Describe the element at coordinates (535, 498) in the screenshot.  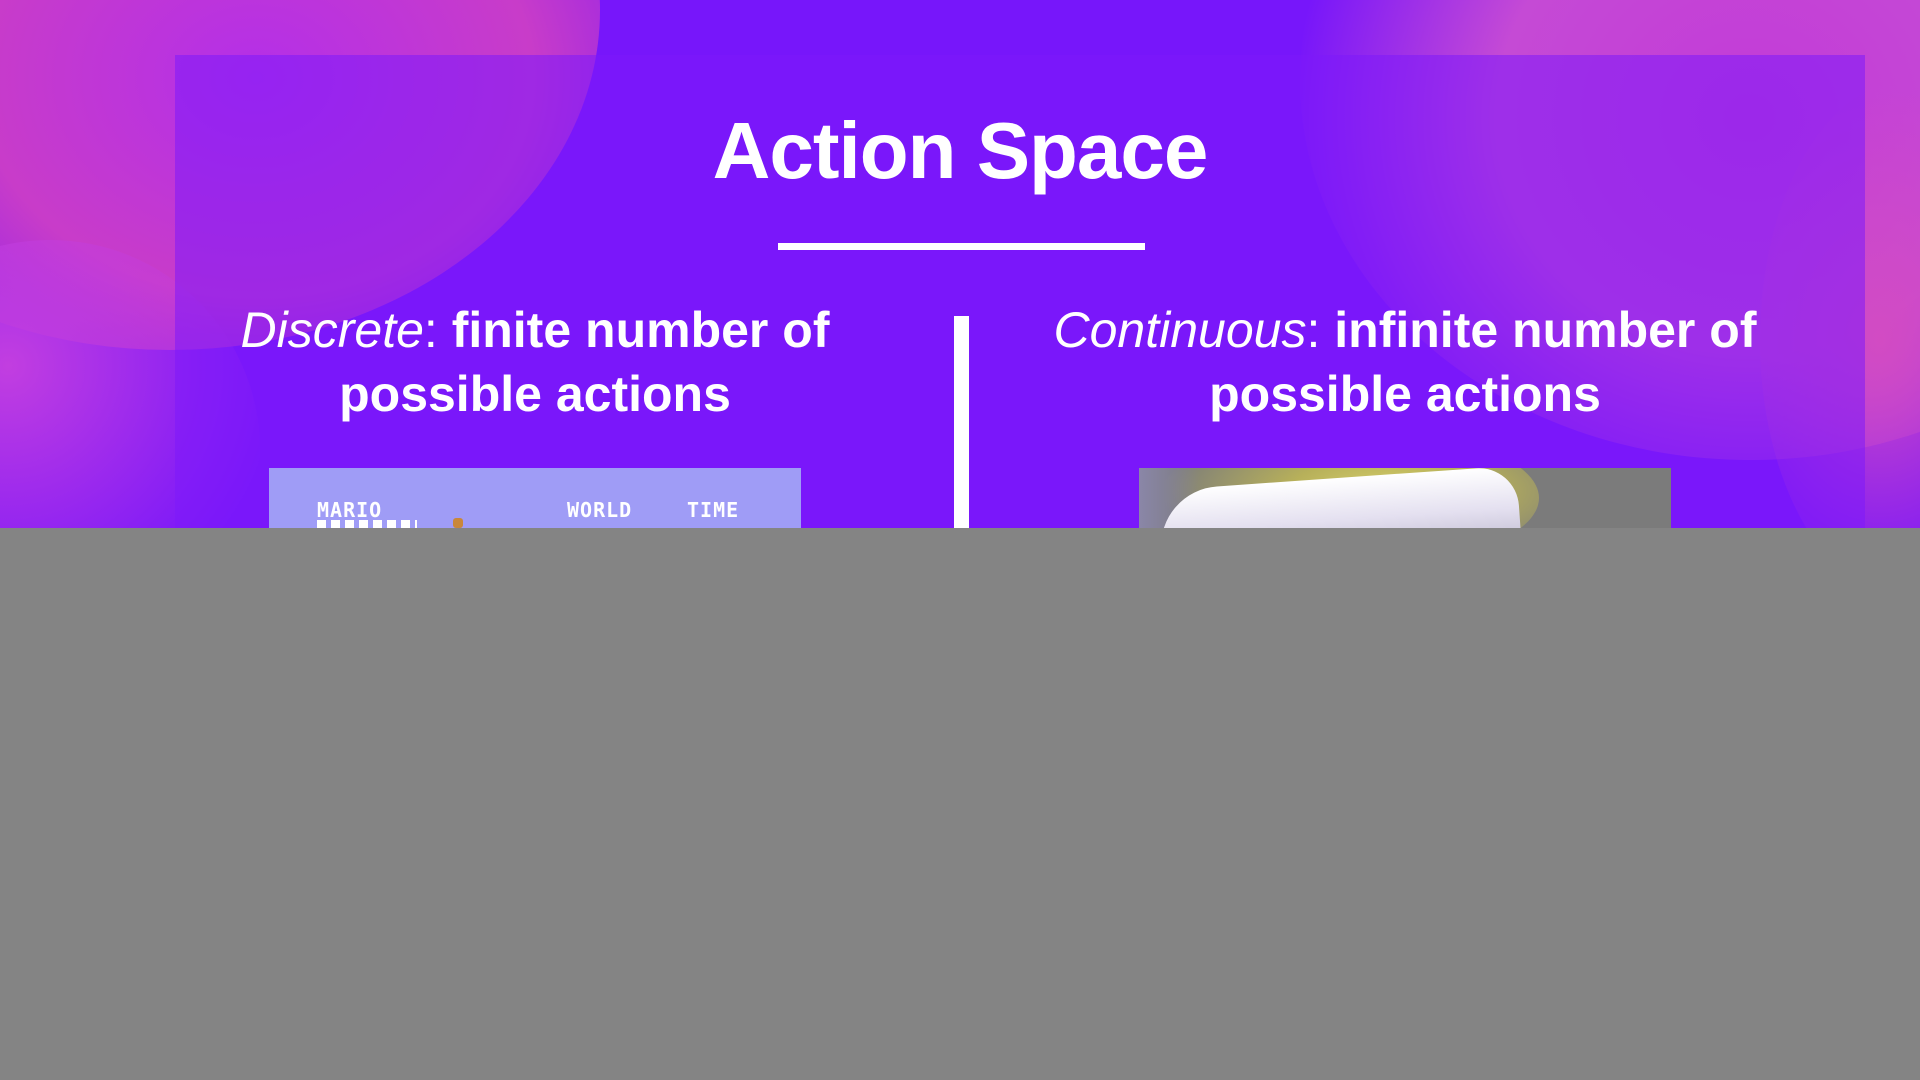
I see `mario-game-image: MARIO WORLD TIME` at that location.